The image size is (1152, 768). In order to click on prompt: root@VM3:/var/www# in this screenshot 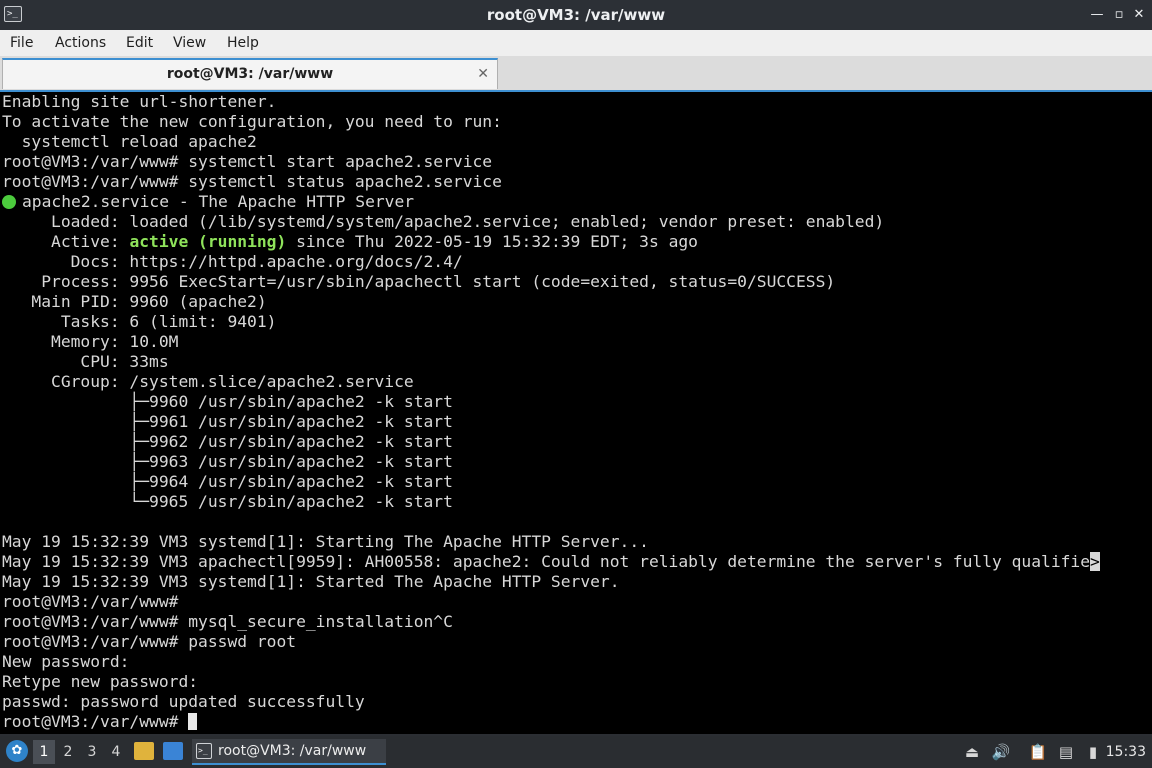, I will do `click(95, 721)`.